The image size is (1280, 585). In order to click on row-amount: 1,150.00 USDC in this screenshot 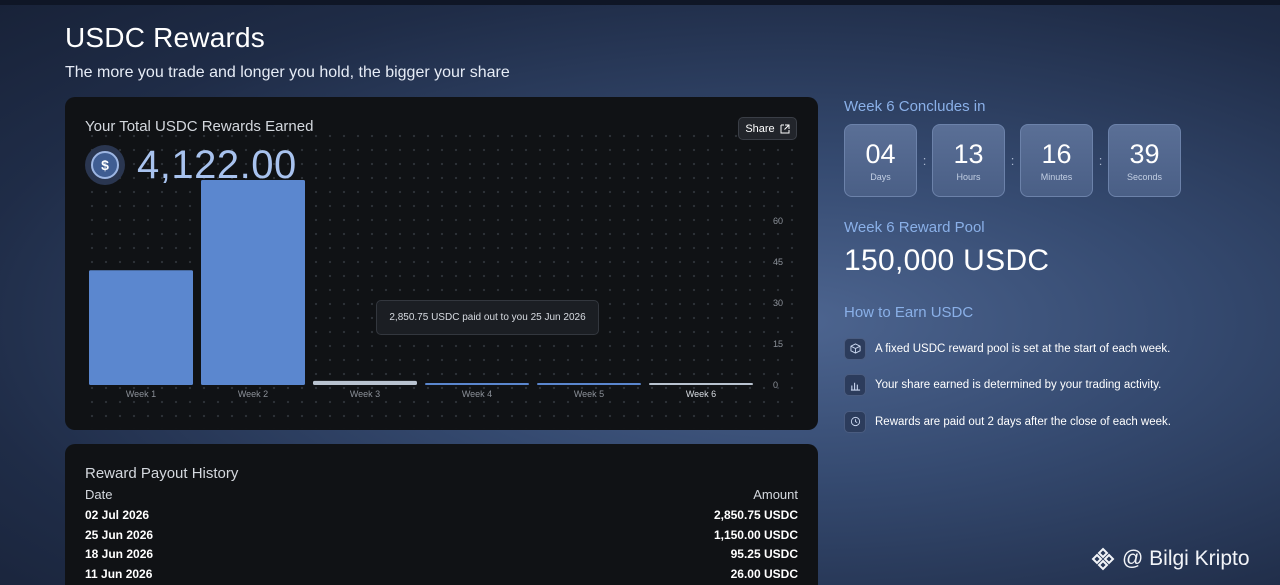, I will do `click(755, 534)`.